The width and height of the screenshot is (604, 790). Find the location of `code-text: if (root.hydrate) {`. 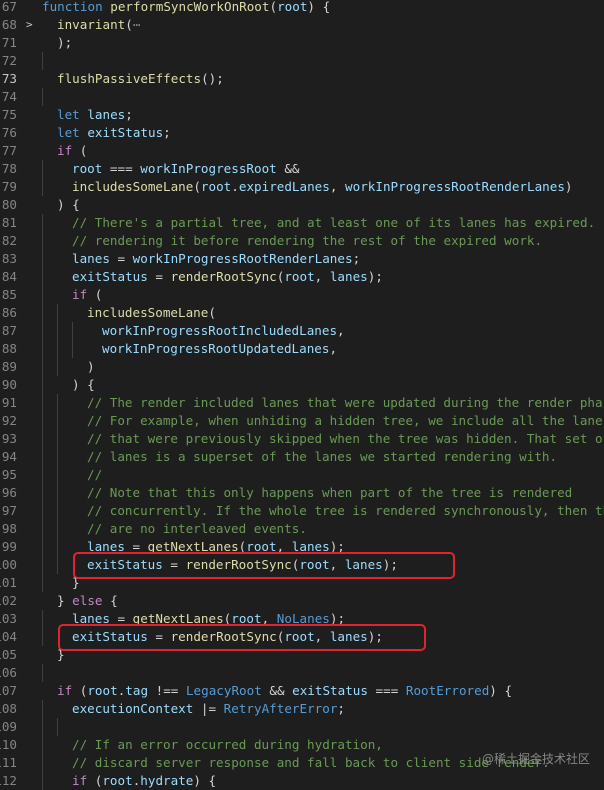

code-text: if (root.hydrate) { is located at coordinates (144, 781).